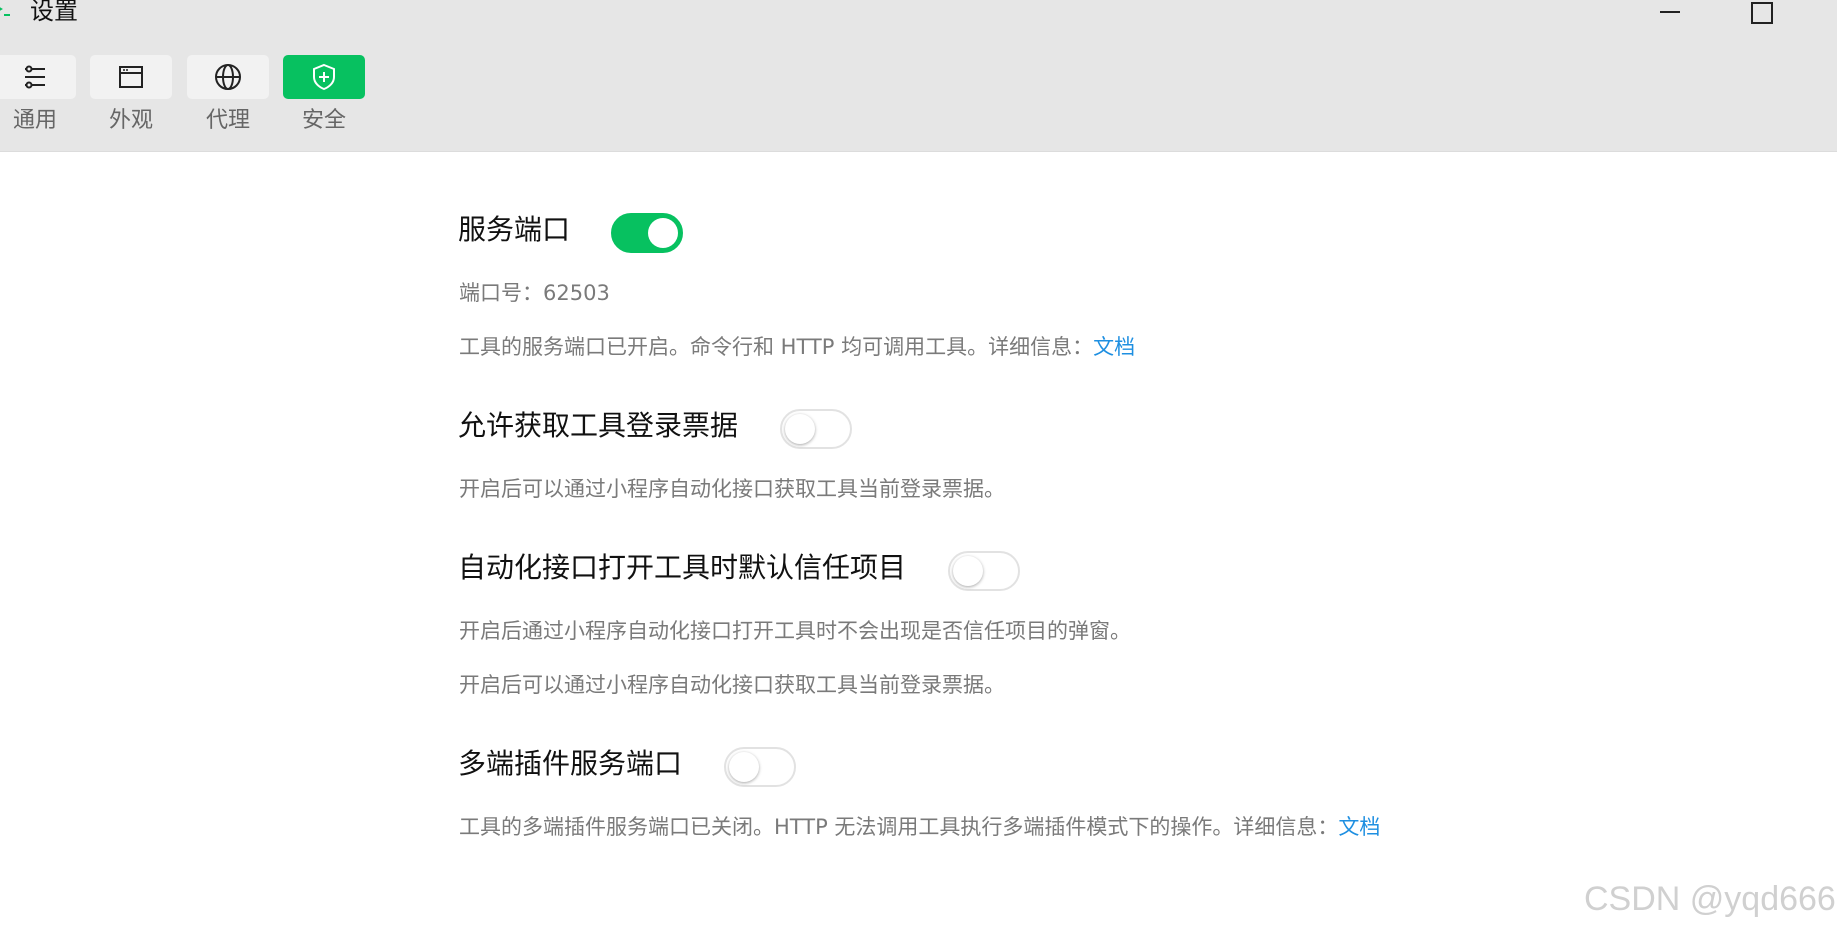  I want to click on tab-general: 通用, so click(38, 95).